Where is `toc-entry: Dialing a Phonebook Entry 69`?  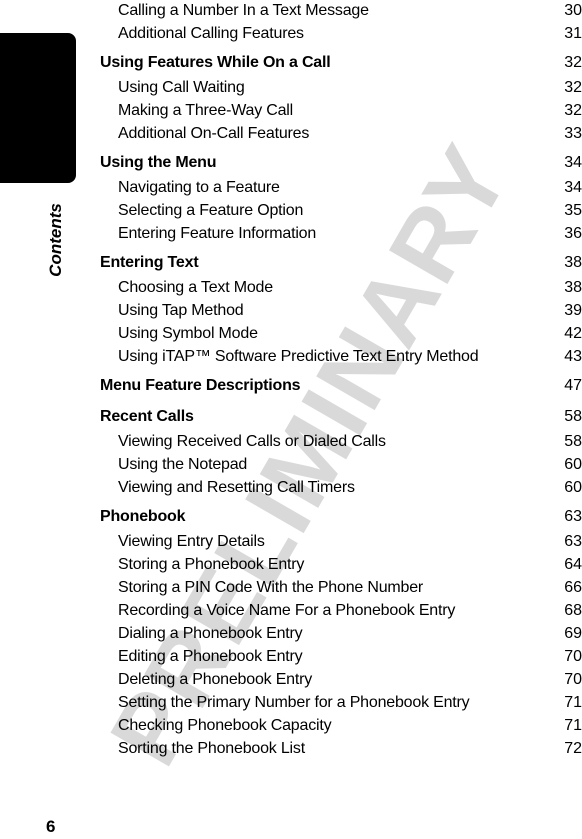
toc-entry: Dialing a Phonebook Entry 69 is located at coordinates (341, 633).